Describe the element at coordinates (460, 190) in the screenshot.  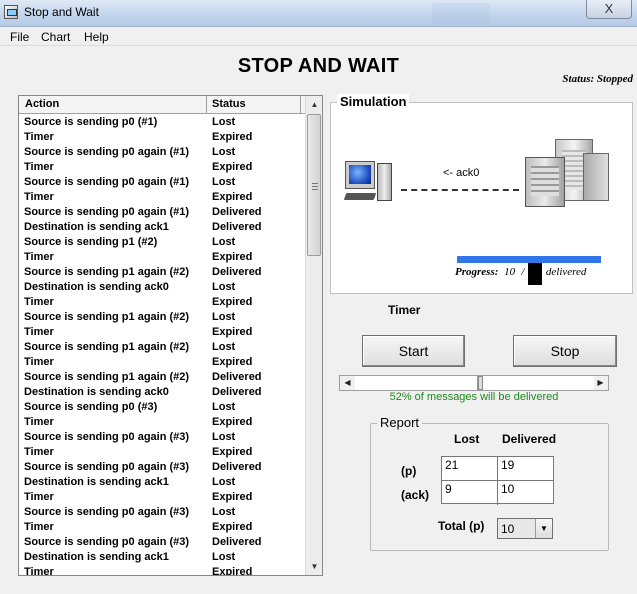
I see `channel-line` at that location.